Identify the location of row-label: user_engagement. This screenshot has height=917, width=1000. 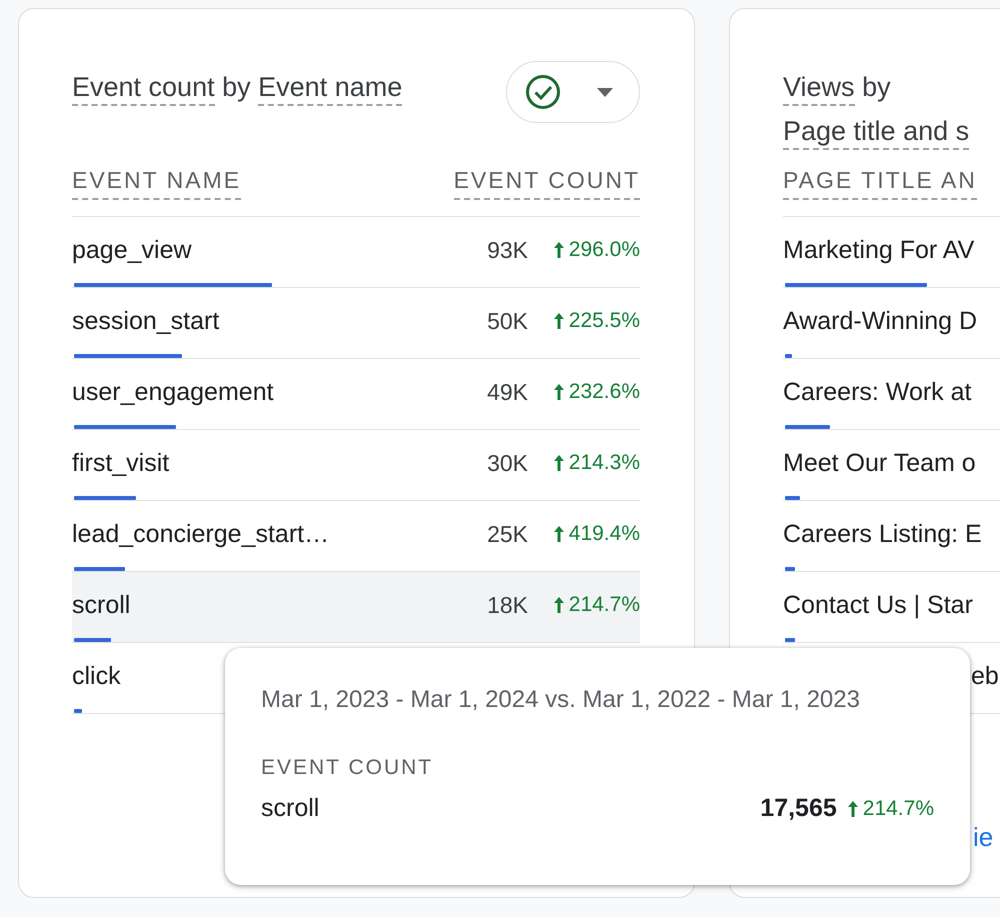
(173, 392).